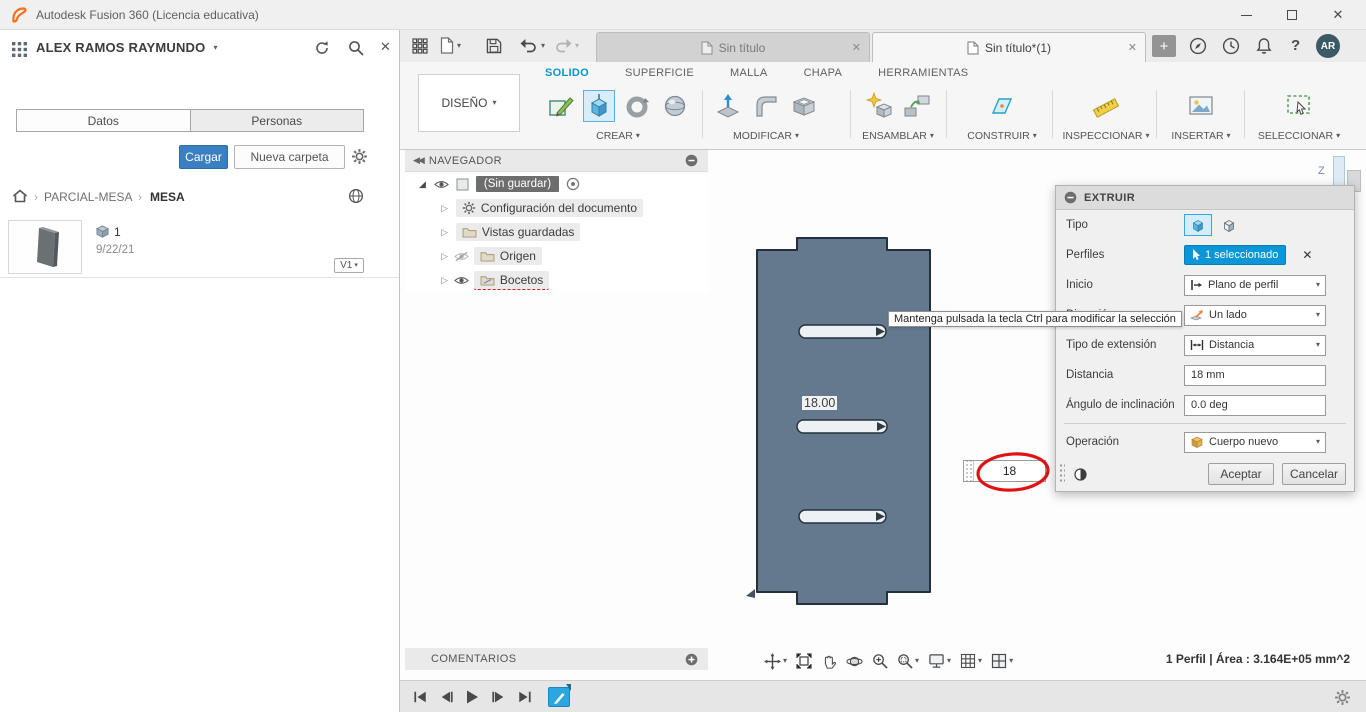 The height and width of the screenshot is (712, 1366). Describe the element at coordinates (1062, 473) in the screenshot. I see `dialog-drag-dots` at that location.